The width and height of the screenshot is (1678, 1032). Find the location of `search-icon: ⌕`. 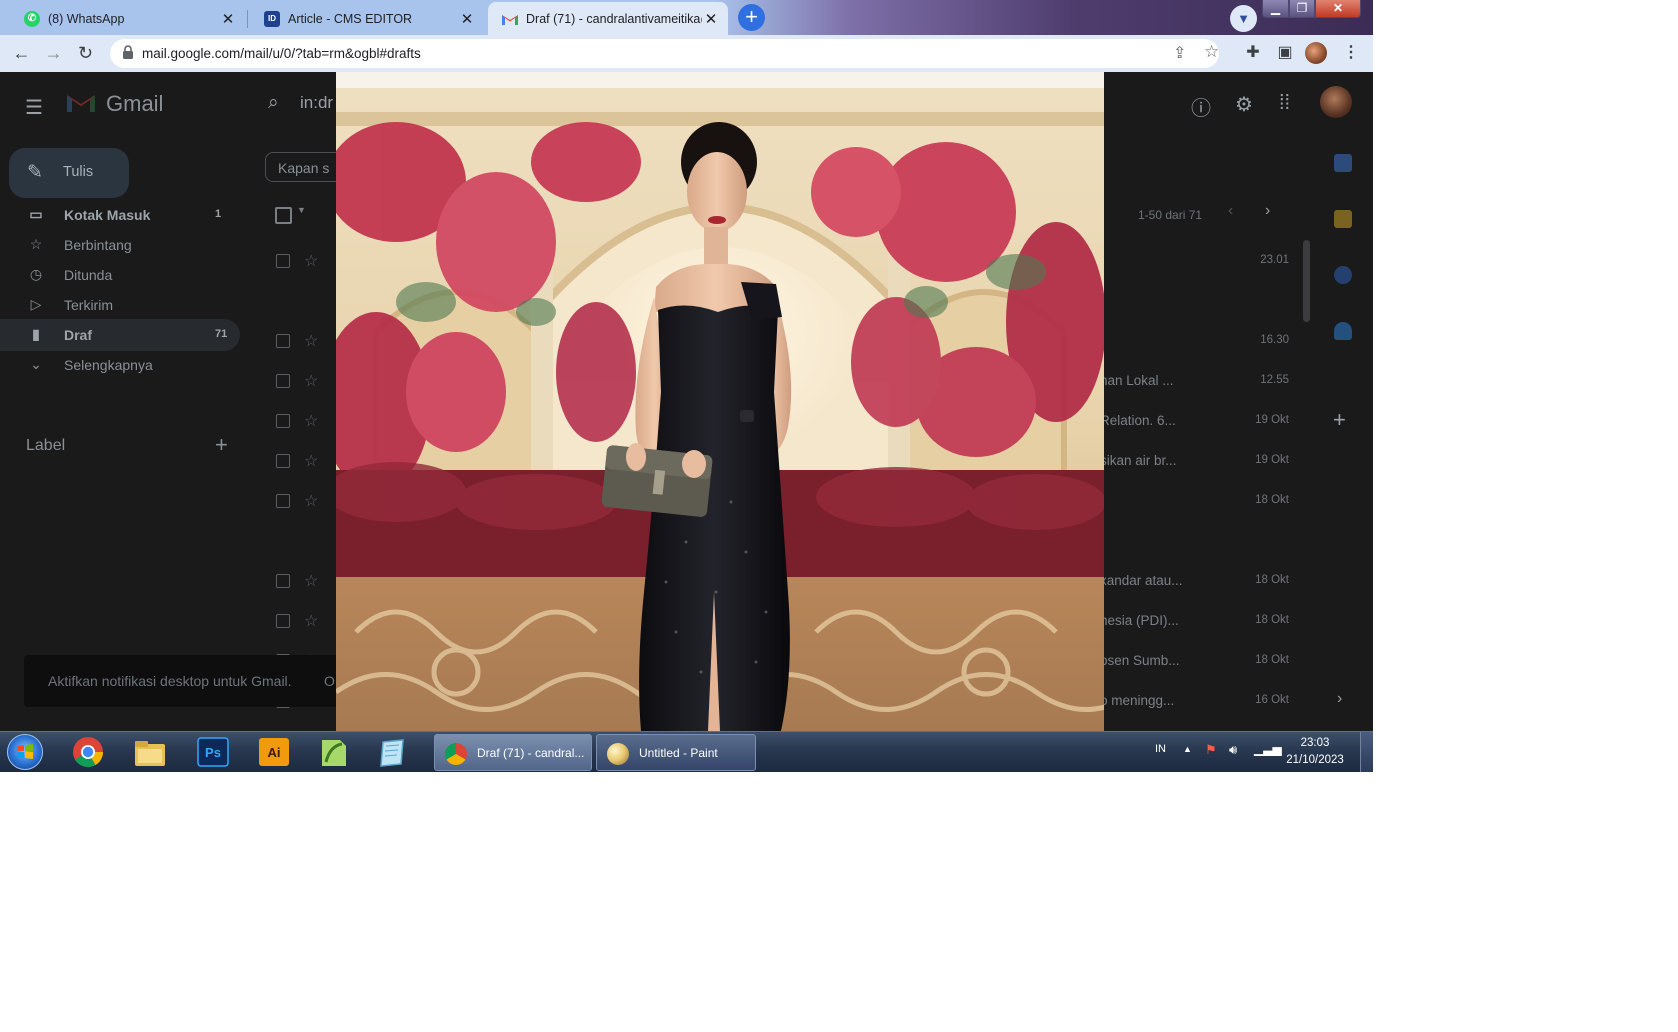

search-icon: ⌕ is located at coordinates (273, 103).